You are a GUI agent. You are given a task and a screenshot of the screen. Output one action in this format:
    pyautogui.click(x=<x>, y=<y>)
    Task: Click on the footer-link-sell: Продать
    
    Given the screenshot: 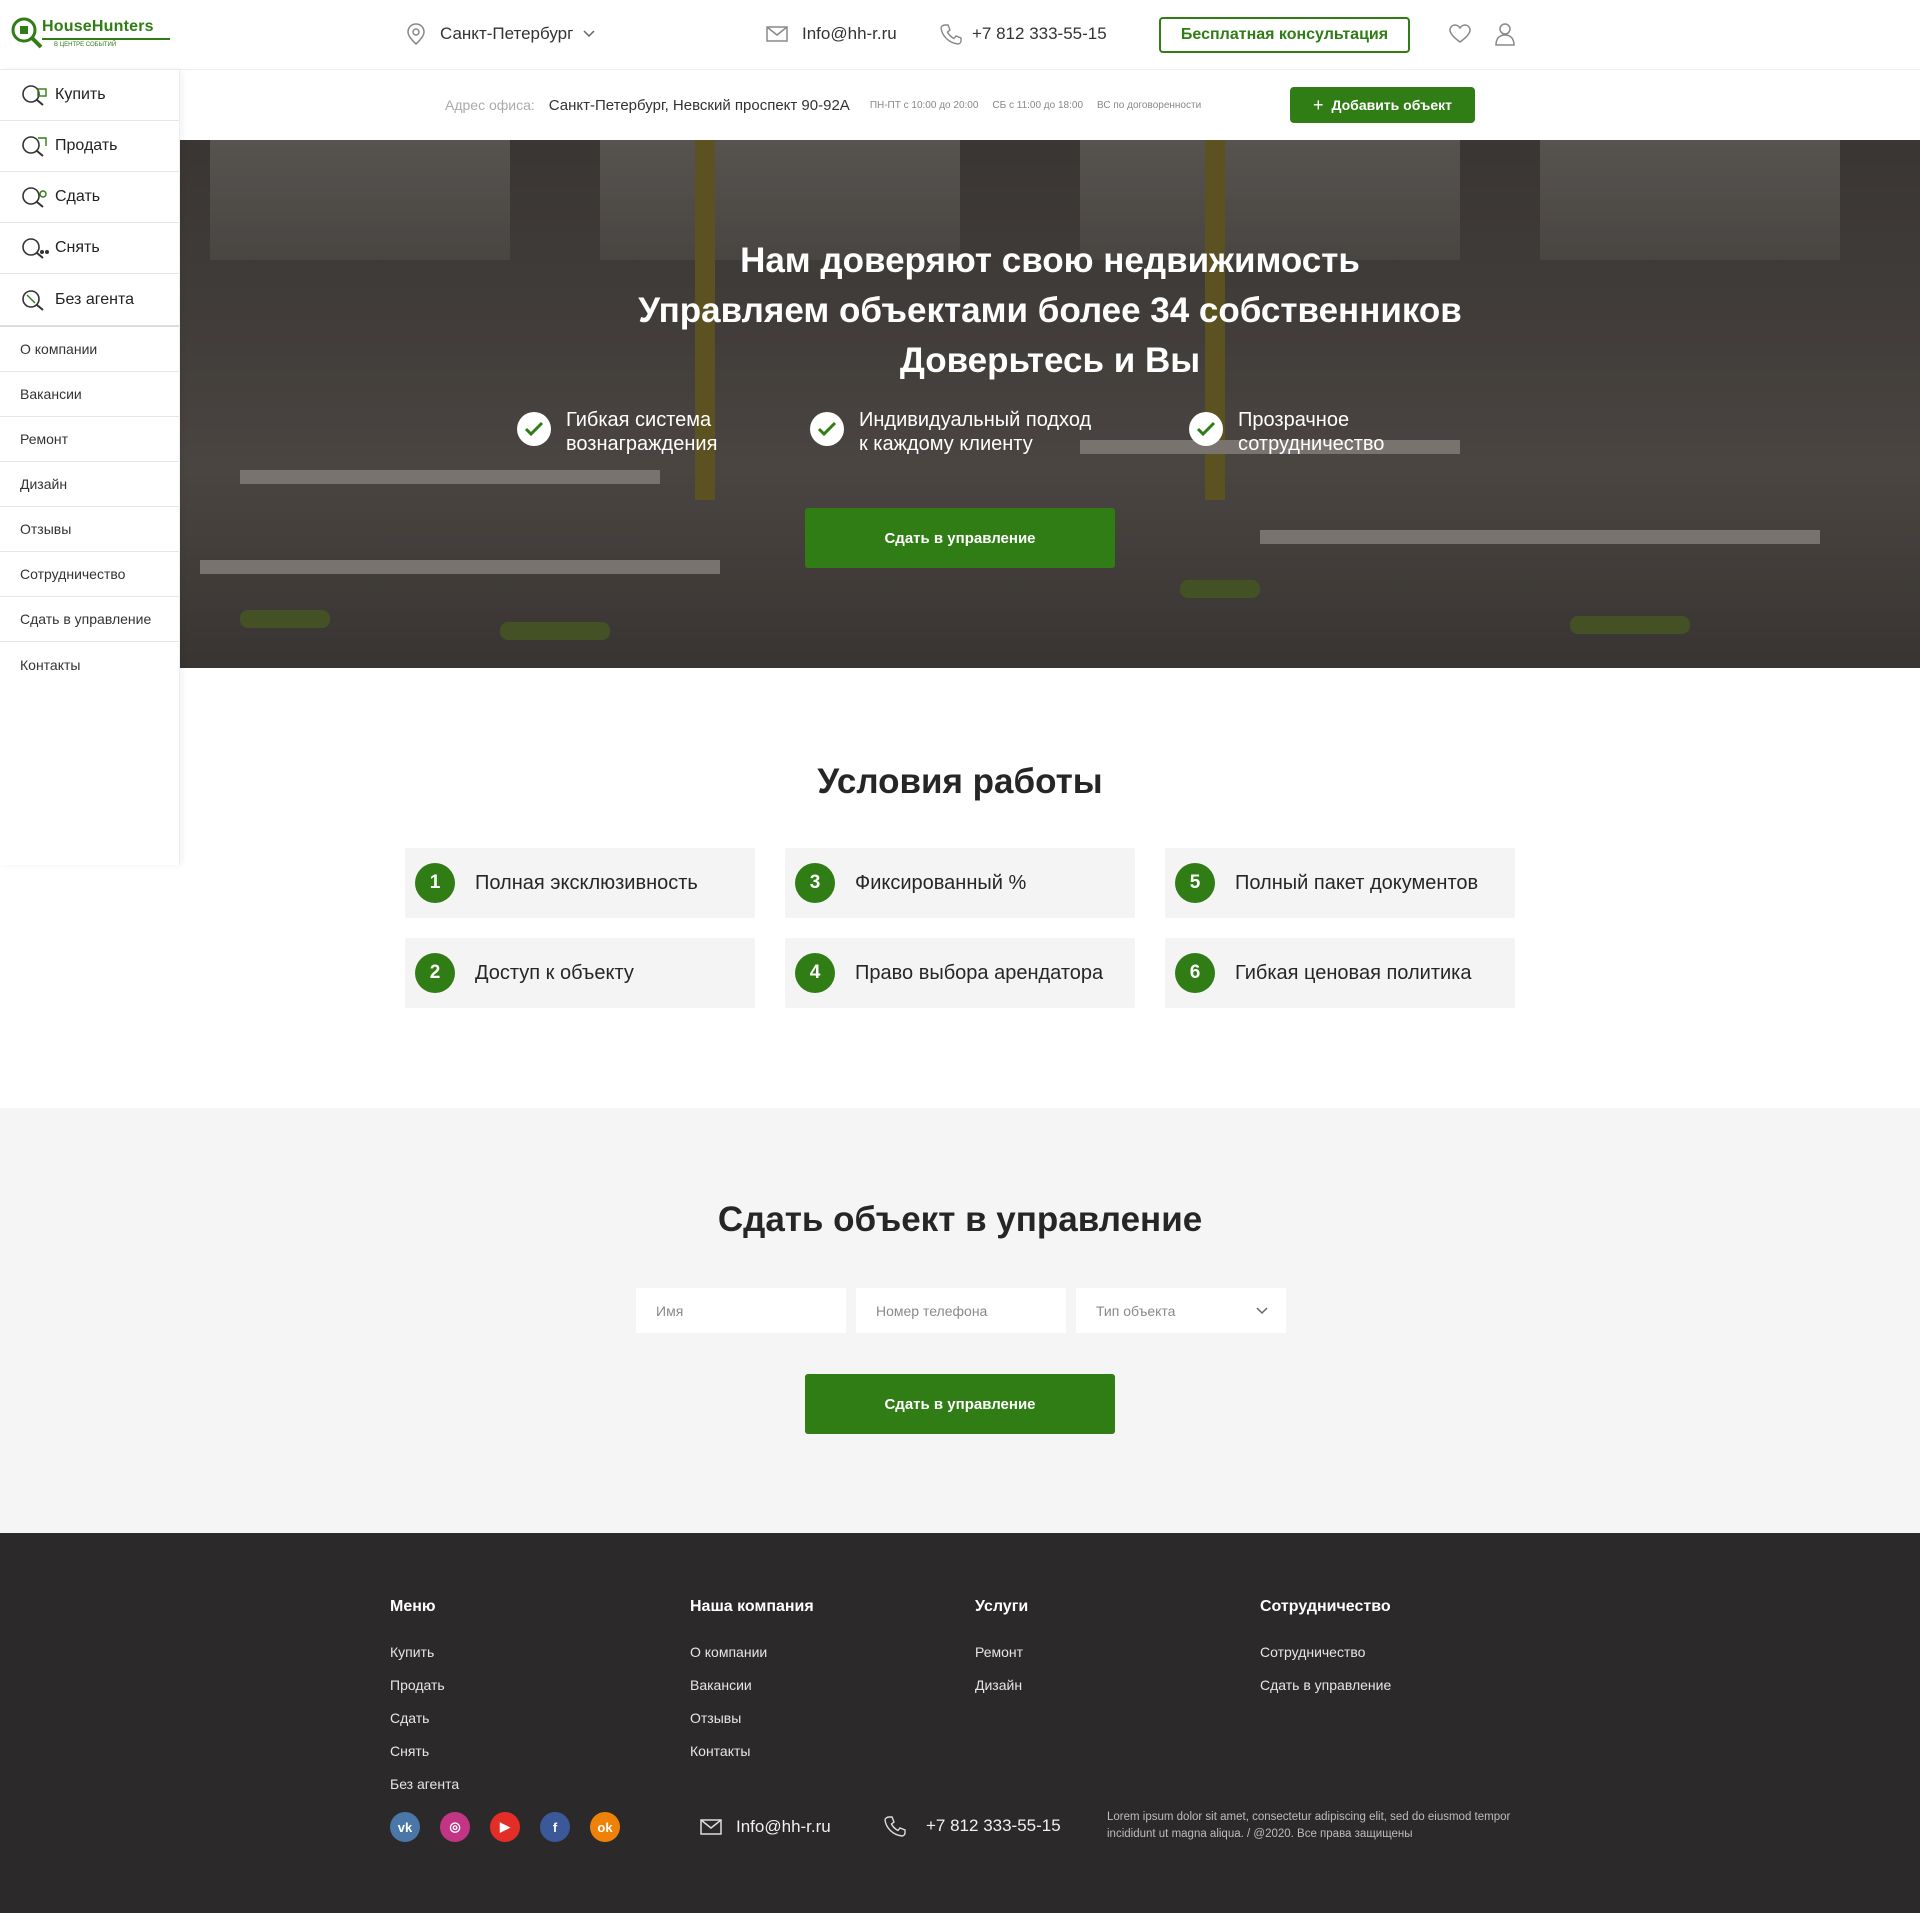 What is the action you would take?
    pyautogui.click(x=424, y=1685)
    